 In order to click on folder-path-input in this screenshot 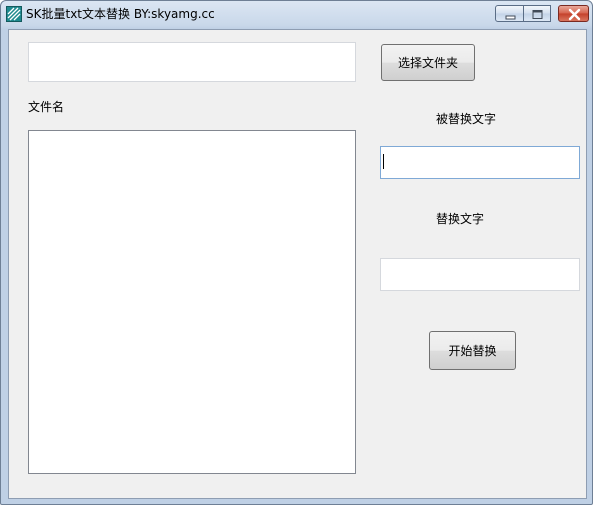, I will do `click(192, 62)`.